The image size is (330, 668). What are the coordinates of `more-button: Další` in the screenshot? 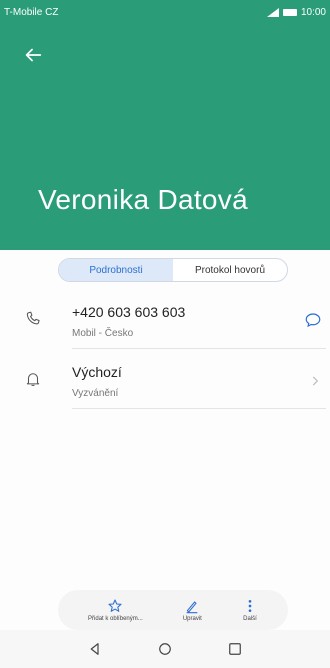 It's located at (250, 610).